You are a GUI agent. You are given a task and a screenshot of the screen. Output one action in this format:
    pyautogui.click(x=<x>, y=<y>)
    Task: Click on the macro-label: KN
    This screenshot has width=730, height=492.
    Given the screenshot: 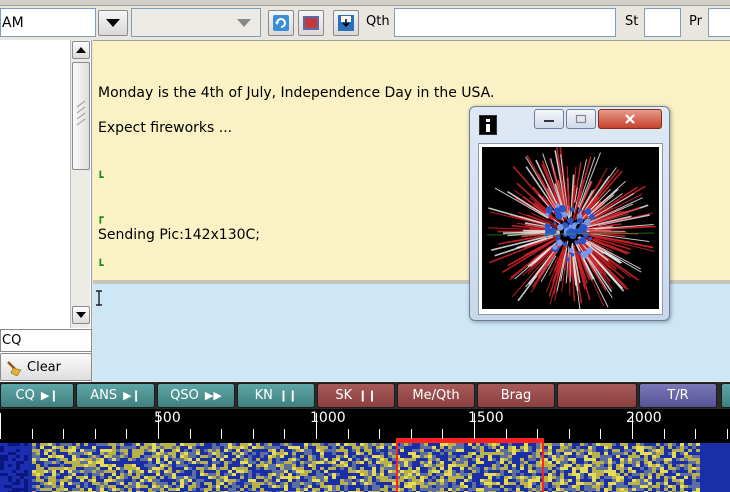 What is the action you would take?
    pyautogui.click(x=263, y=395)
    